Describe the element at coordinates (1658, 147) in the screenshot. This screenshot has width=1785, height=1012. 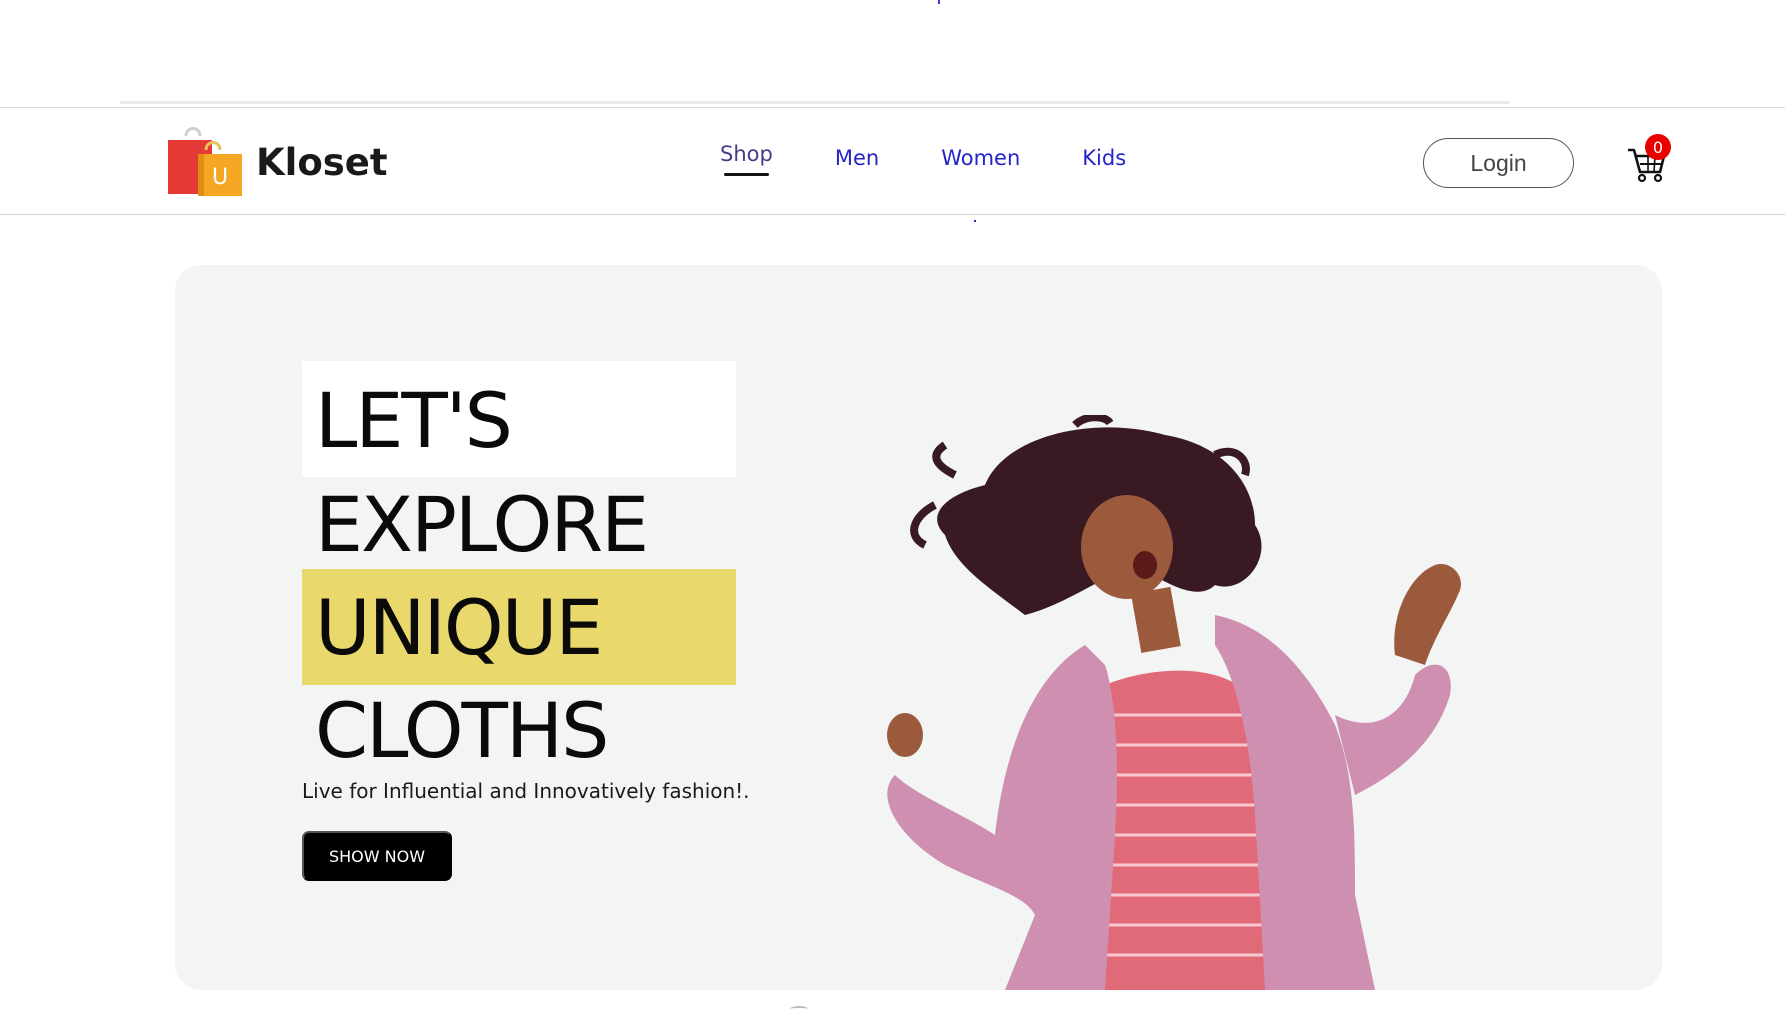
I see `cart-count-badge: 0` at that location.